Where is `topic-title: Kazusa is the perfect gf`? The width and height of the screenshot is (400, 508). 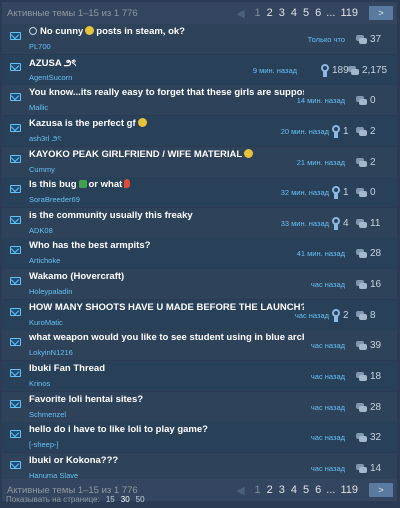
topic-title: Kazusa is the perfect gf is located at coordinates (89, 123).